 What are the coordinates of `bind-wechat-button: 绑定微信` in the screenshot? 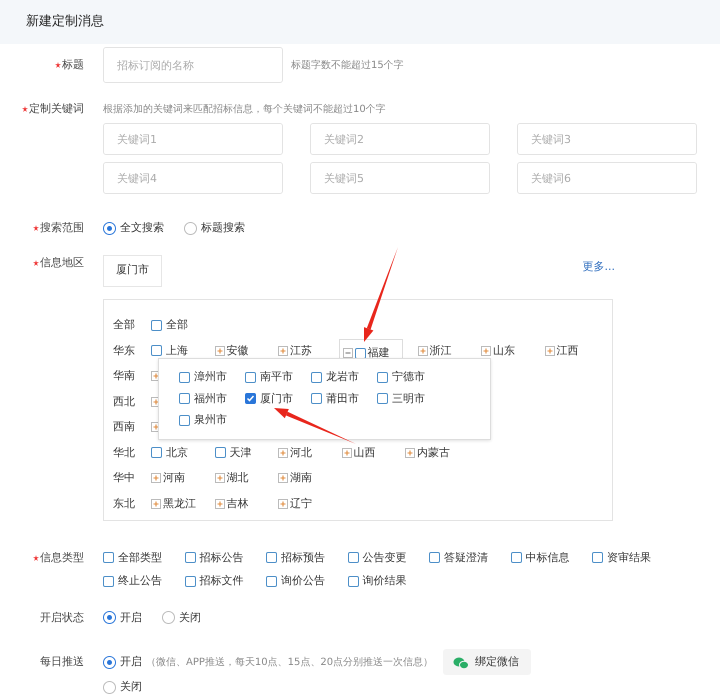 It's located at (487, 662).